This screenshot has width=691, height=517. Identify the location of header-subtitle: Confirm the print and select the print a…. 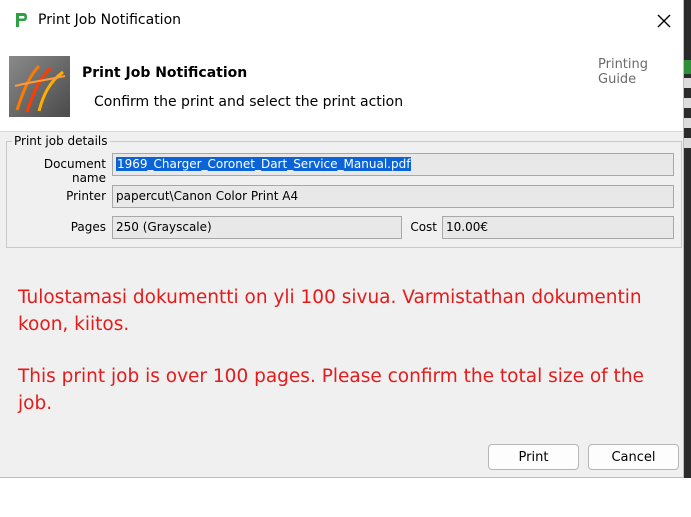
(249, 102).